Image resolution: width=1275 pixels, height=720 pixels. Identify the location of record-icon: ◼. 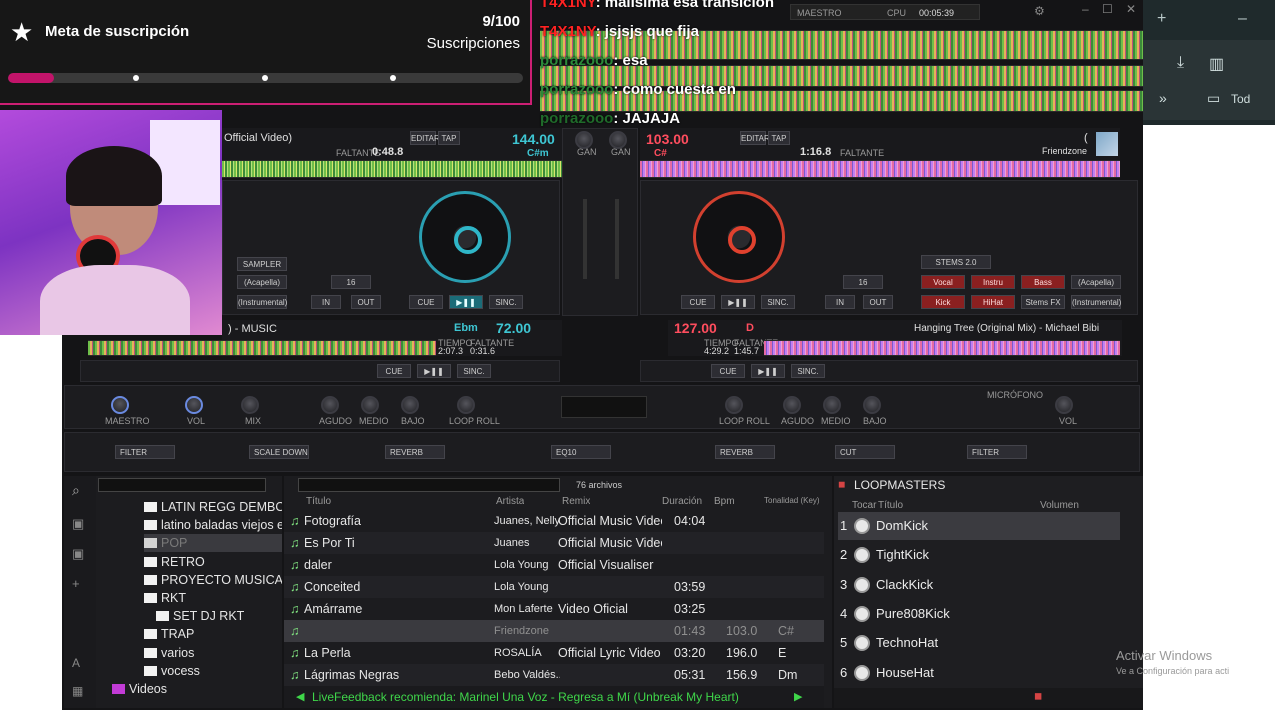
(1038, 696).